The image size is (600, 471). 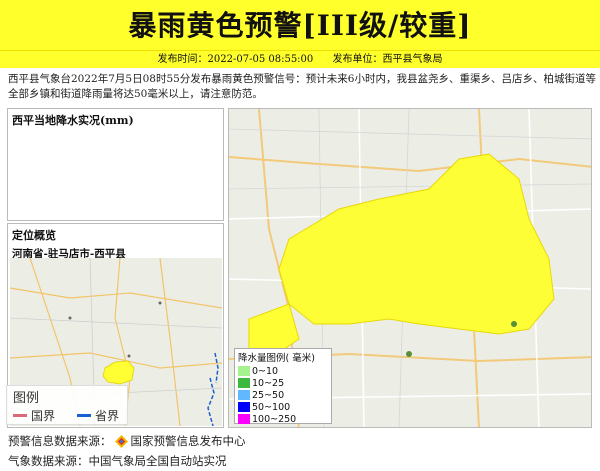 I want to click on rainfall-legend-label: 100~250, so click(x=274, y=419).